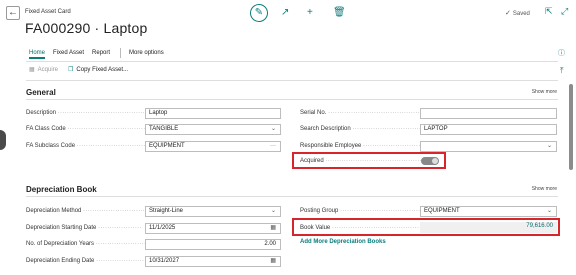 This screenshot has height=275, width=576. I want to click on acquired-toggle, so click(430, 161).